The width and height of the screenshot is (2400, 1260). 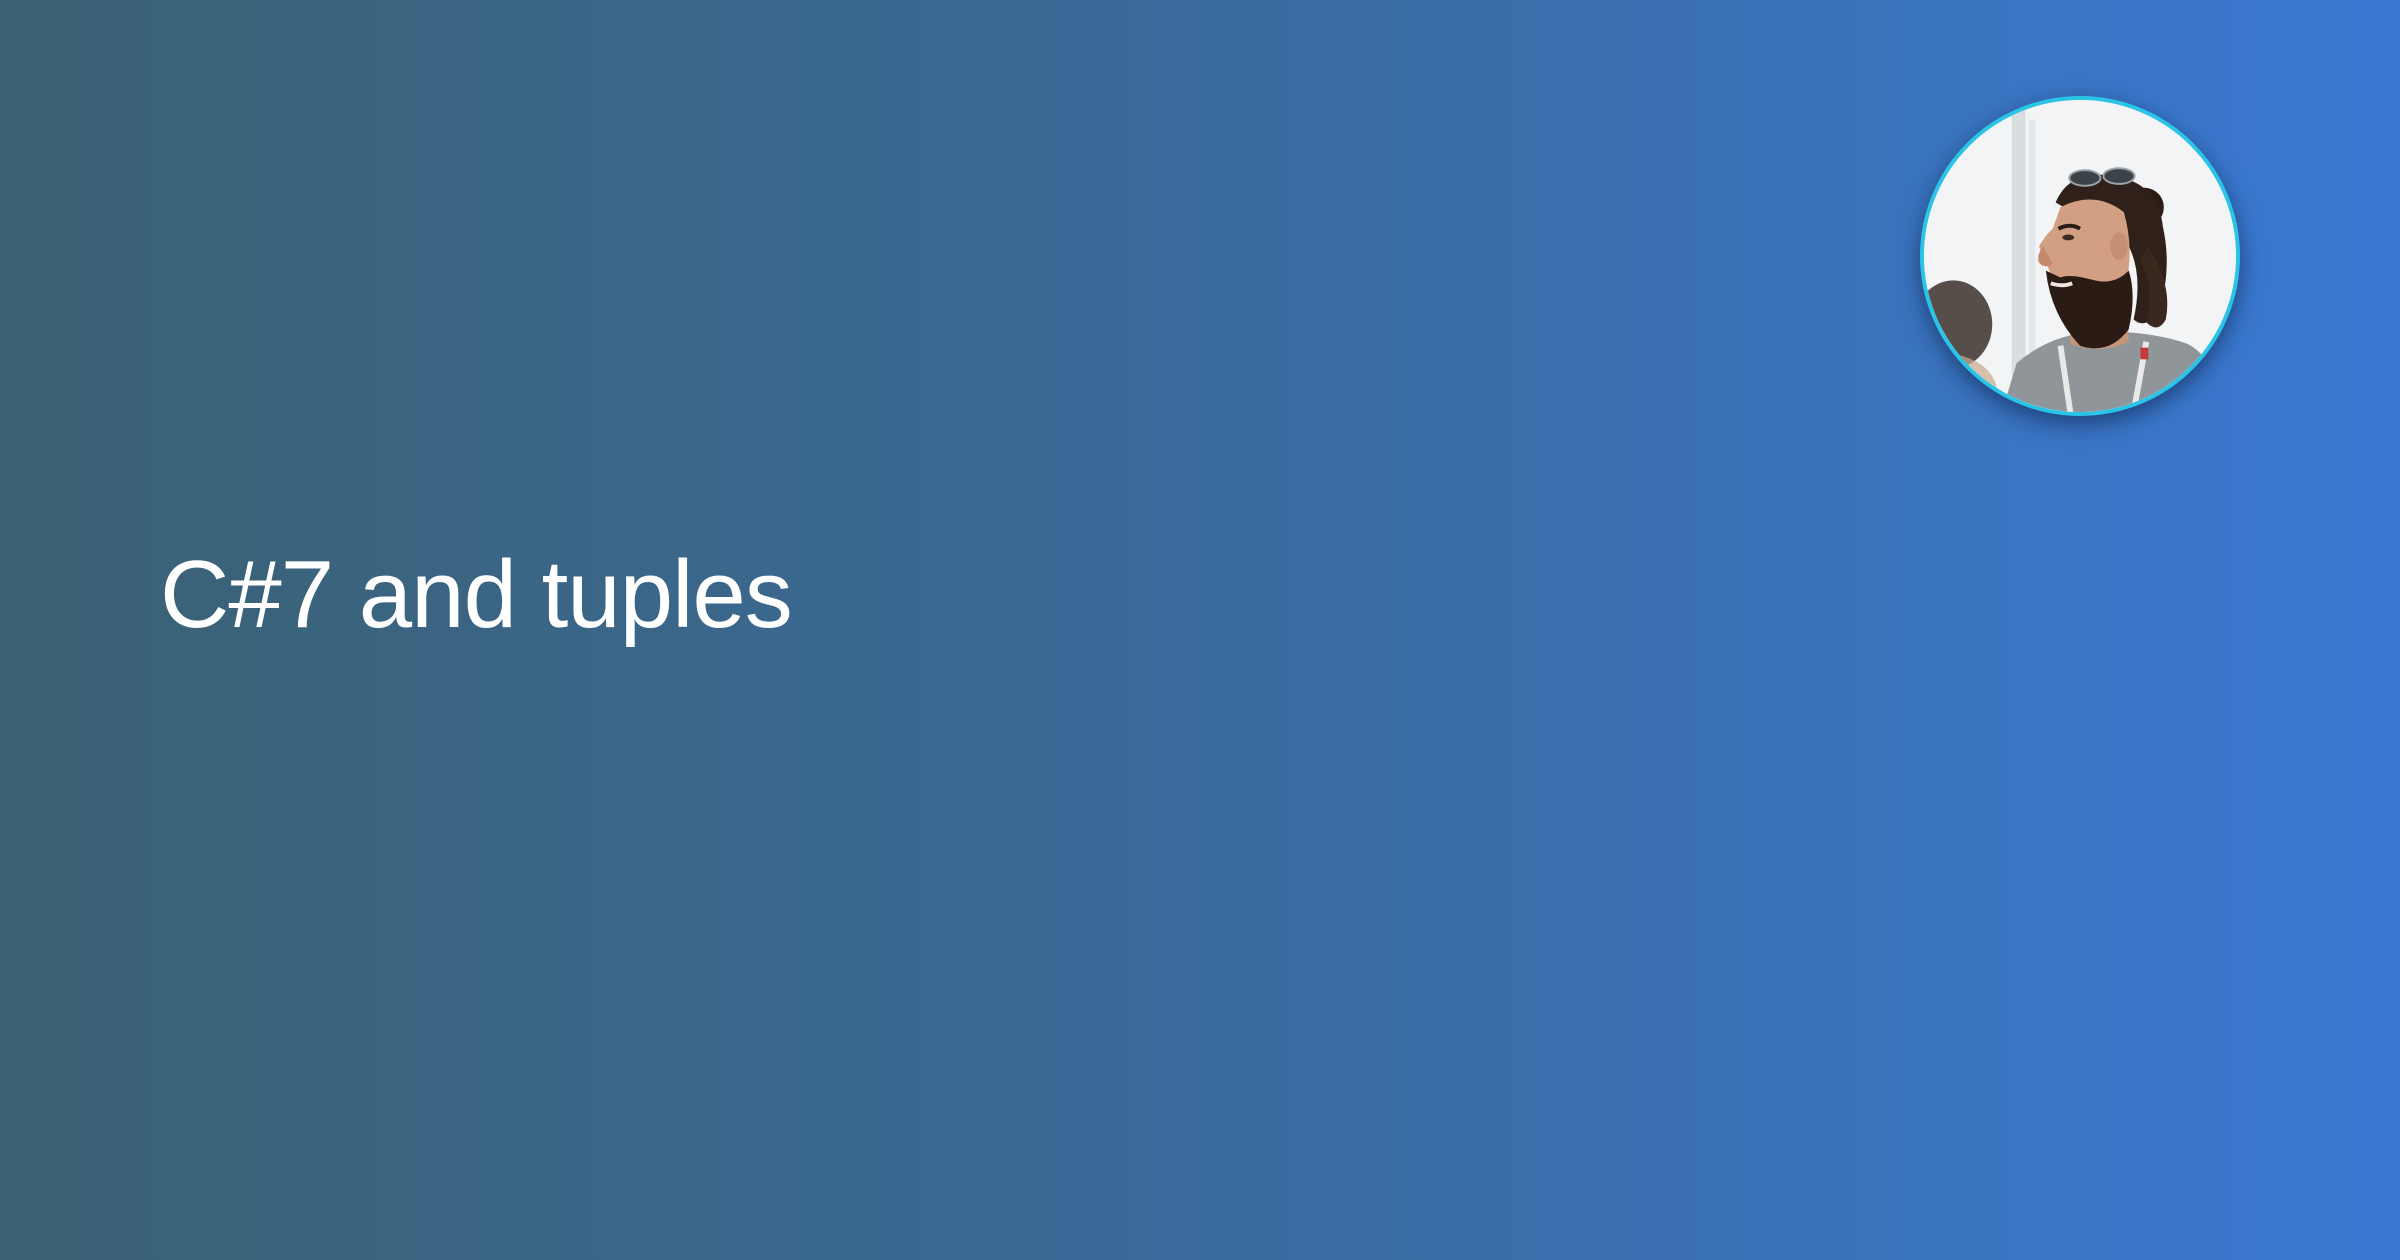 What do you see at coordinates (476, 594) in the screenshot?
I see `post-title: C#7 and tuples` at bounding box center [476, 594].